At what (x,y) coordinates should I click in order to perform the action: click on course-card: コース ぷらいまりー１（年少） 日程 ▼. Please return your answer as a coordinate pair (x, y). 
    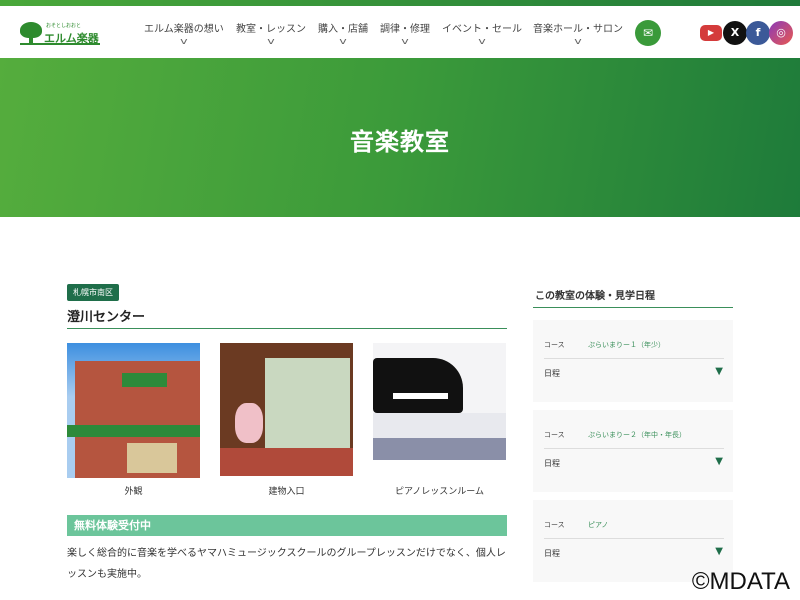
    Looking at the image, I should click on (633, 361).